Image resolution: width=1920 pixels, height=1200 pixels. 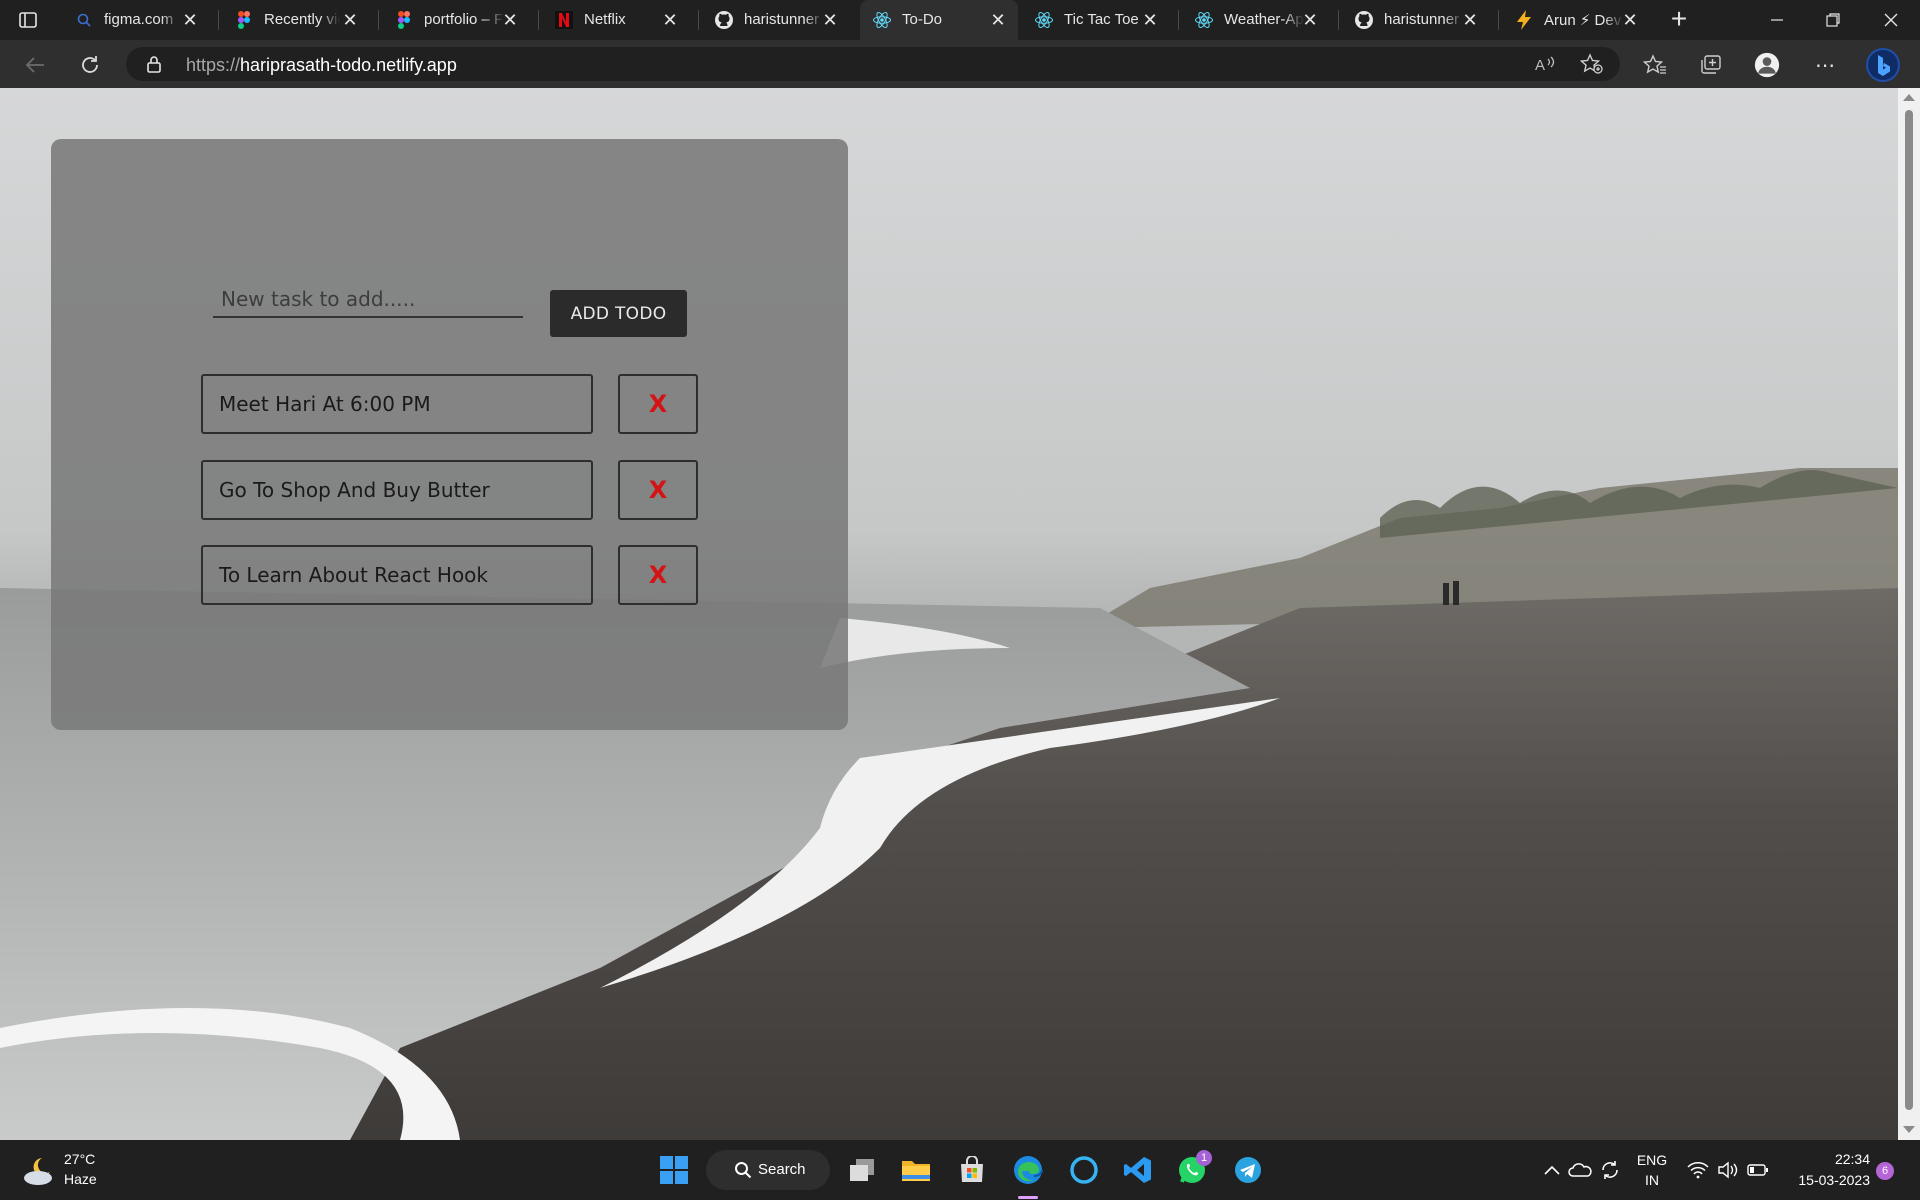 I want to click on url-text: https://hariprasath-todo.netlify.app, so click(x=321, y=65).